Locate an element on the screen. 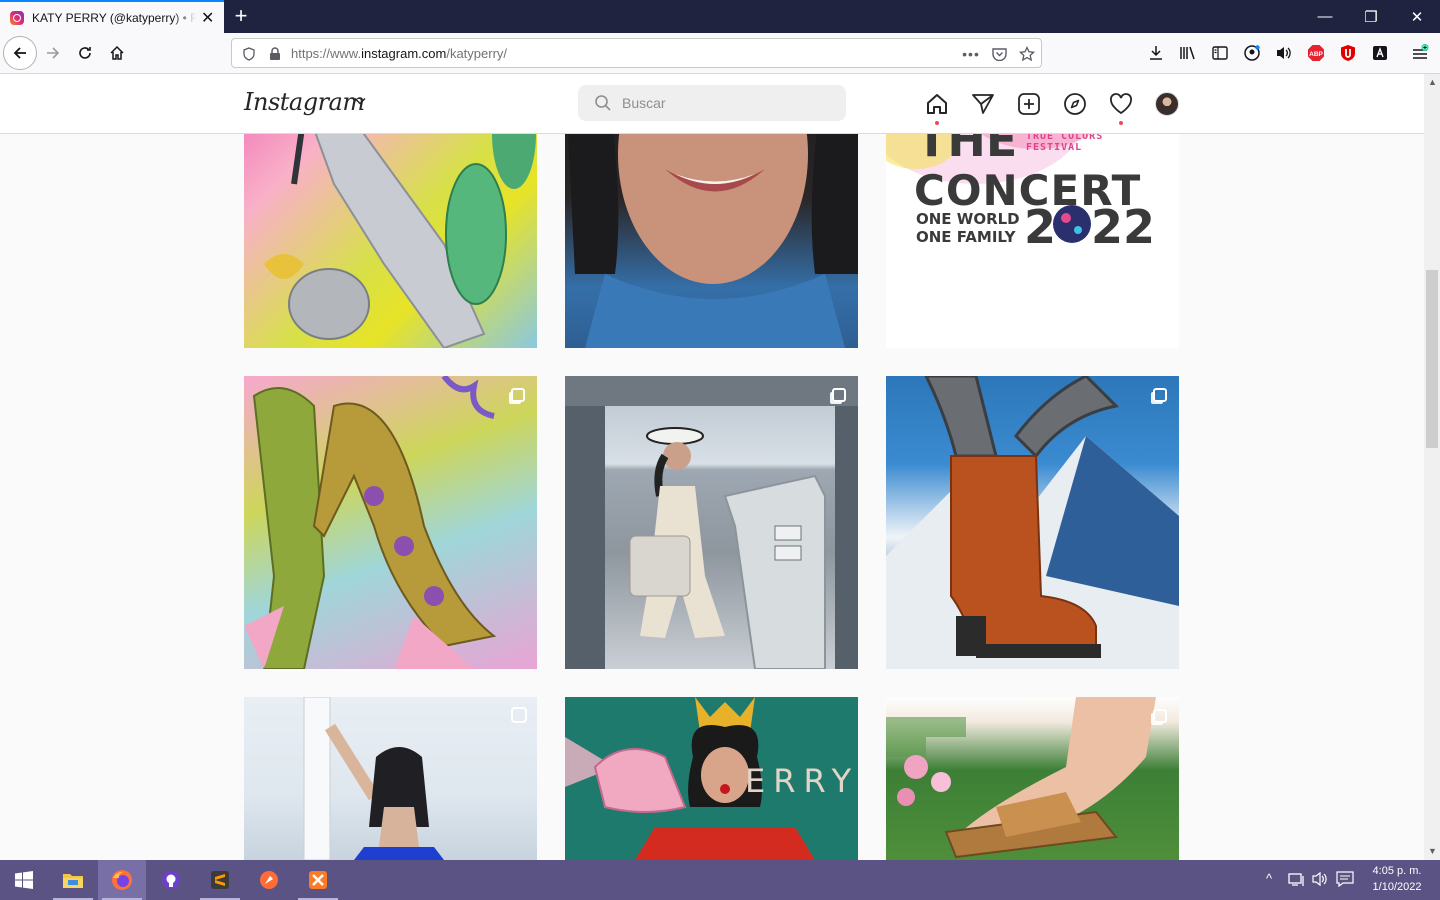 The width and height of the screenshot is (1440, 900). forward-button is located at coordinates (53, 53).